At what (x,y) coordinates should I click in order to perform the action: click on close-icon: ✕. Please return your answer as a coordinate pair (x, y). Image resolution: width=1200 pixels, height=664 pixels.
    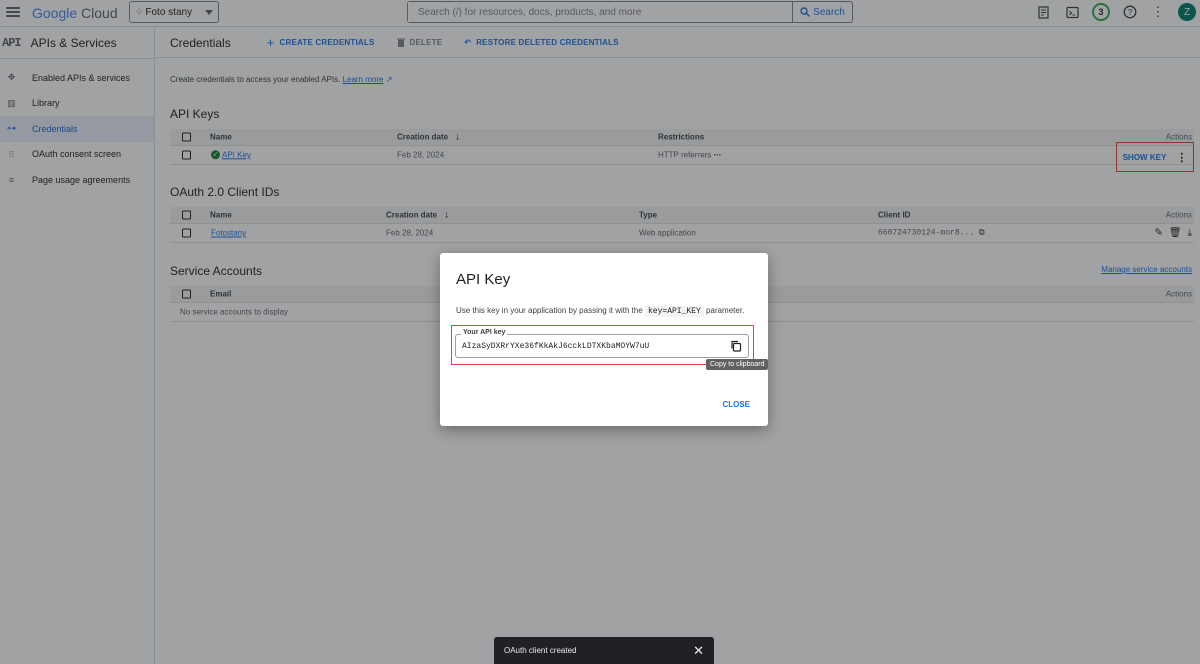
    Looking at the image, I should click on (698, 651).